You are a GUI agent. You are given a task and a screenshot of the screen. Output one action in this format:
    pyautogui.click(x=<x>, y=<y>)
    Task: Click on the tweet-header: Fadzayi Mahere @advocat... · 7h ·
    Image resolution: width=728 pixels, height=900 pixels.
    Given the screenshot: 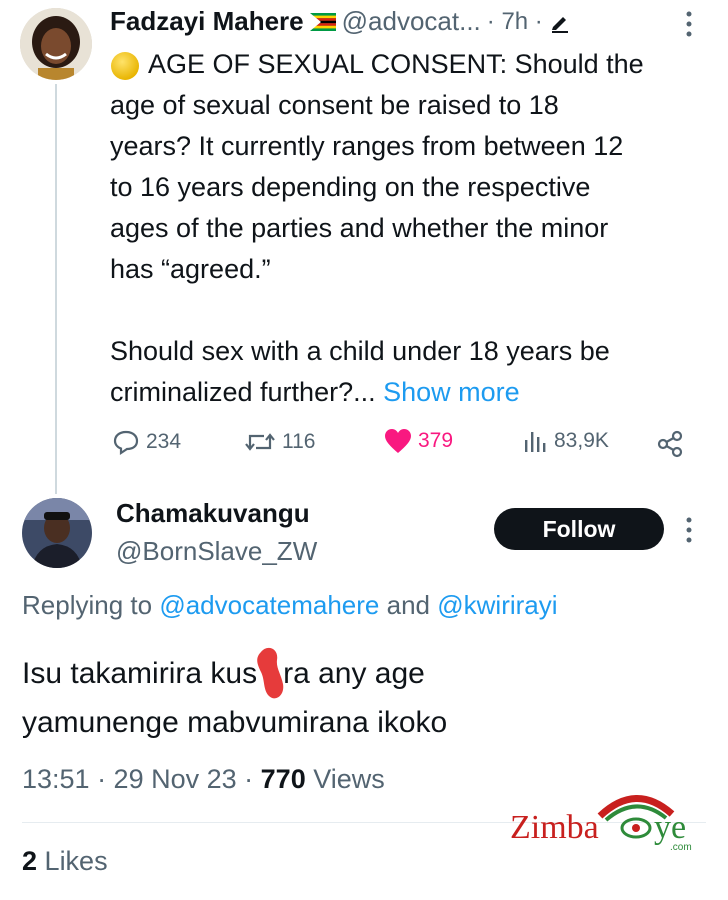 What is the action you would take?
    pyautogui.click(x=340, y=21)
    